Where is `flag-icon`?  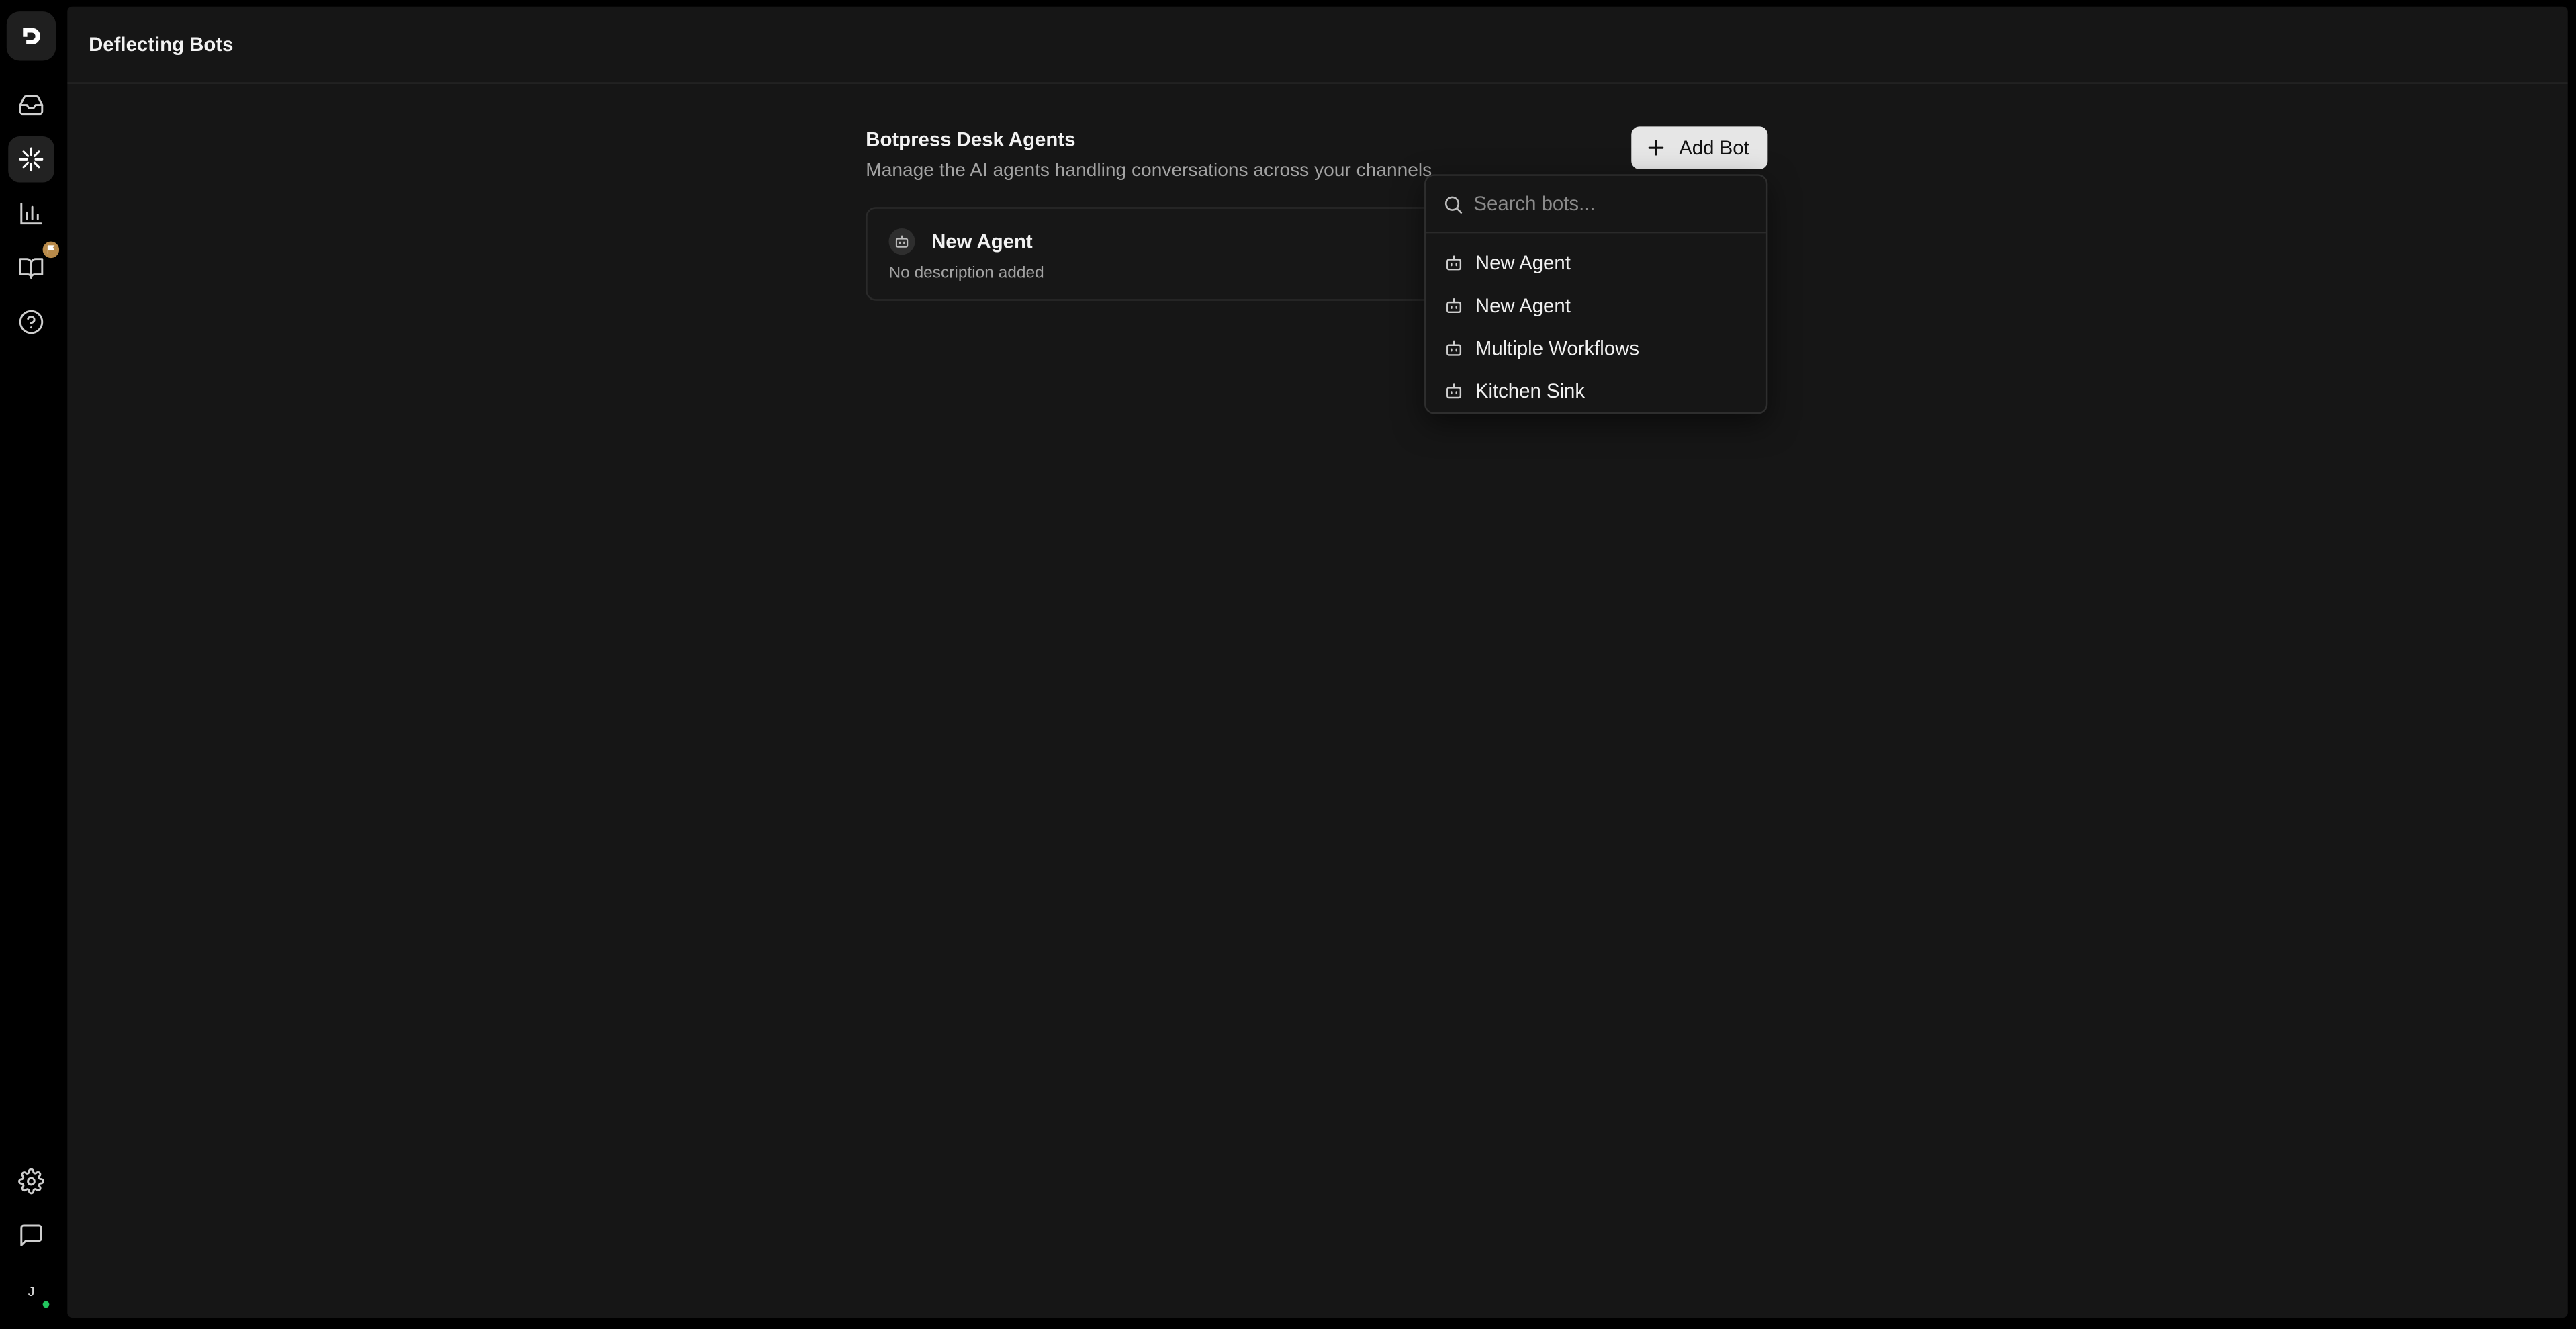 flag-icon is located at coordinates (51, 249).